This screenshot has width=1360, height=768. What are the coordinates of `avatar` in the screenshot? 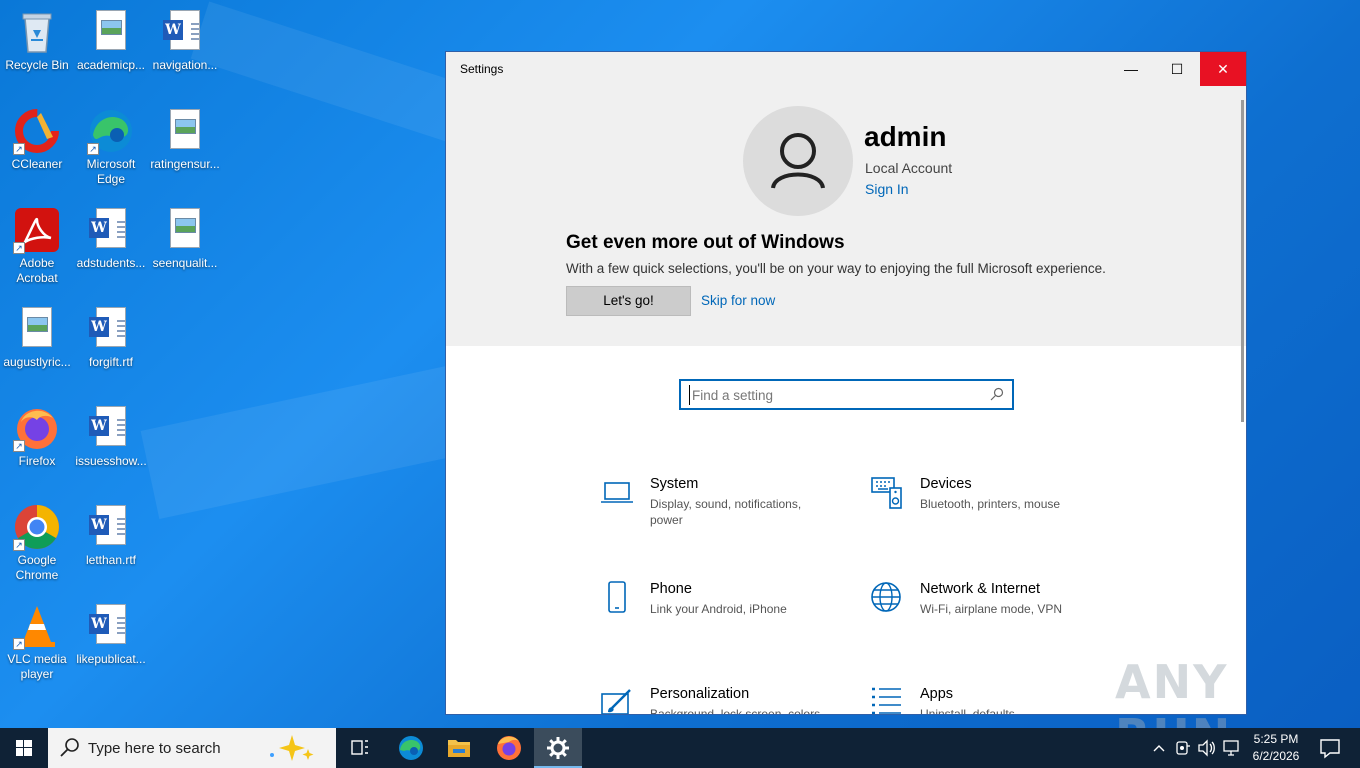 It's located at (798, 161).